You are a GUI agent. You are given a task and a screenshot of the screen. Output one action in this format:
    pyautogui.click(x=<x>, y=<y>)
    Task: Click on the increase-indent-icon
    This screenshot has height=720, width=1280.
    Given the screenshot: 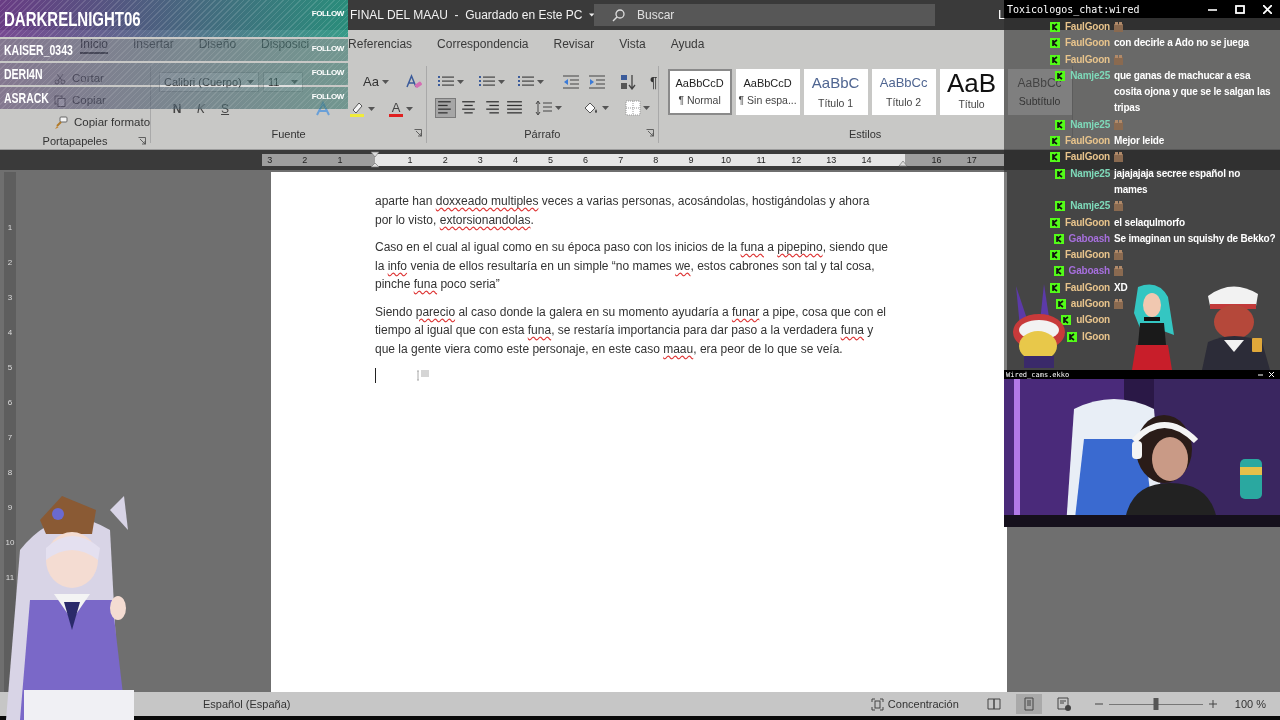 What is the action you would take?
    pyautogui.click(x=597, y=82)
    